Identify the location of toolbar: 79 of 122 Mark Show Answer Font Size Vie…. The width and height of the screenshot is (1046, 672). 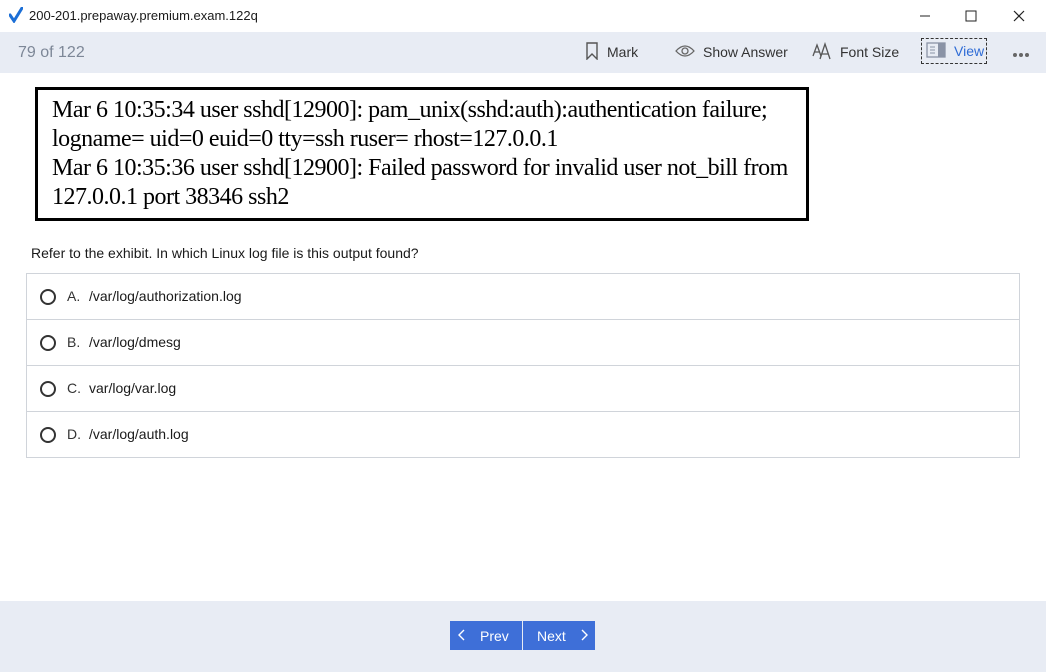
(523, 52).